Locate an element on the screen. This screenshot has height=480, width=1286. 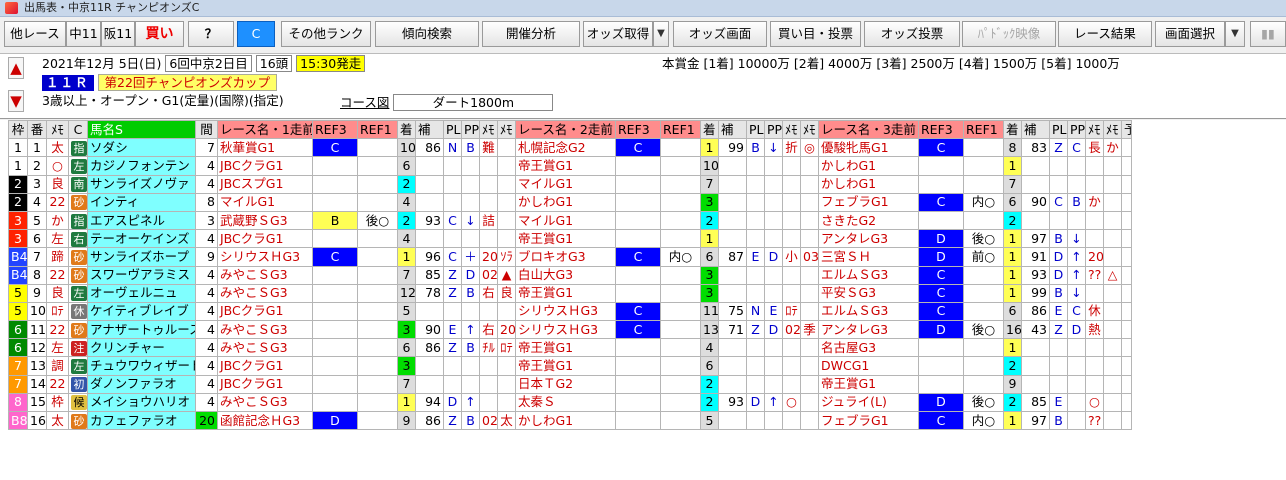
race-name-cell: アンタレG3 is located at coordinates (868, 330).